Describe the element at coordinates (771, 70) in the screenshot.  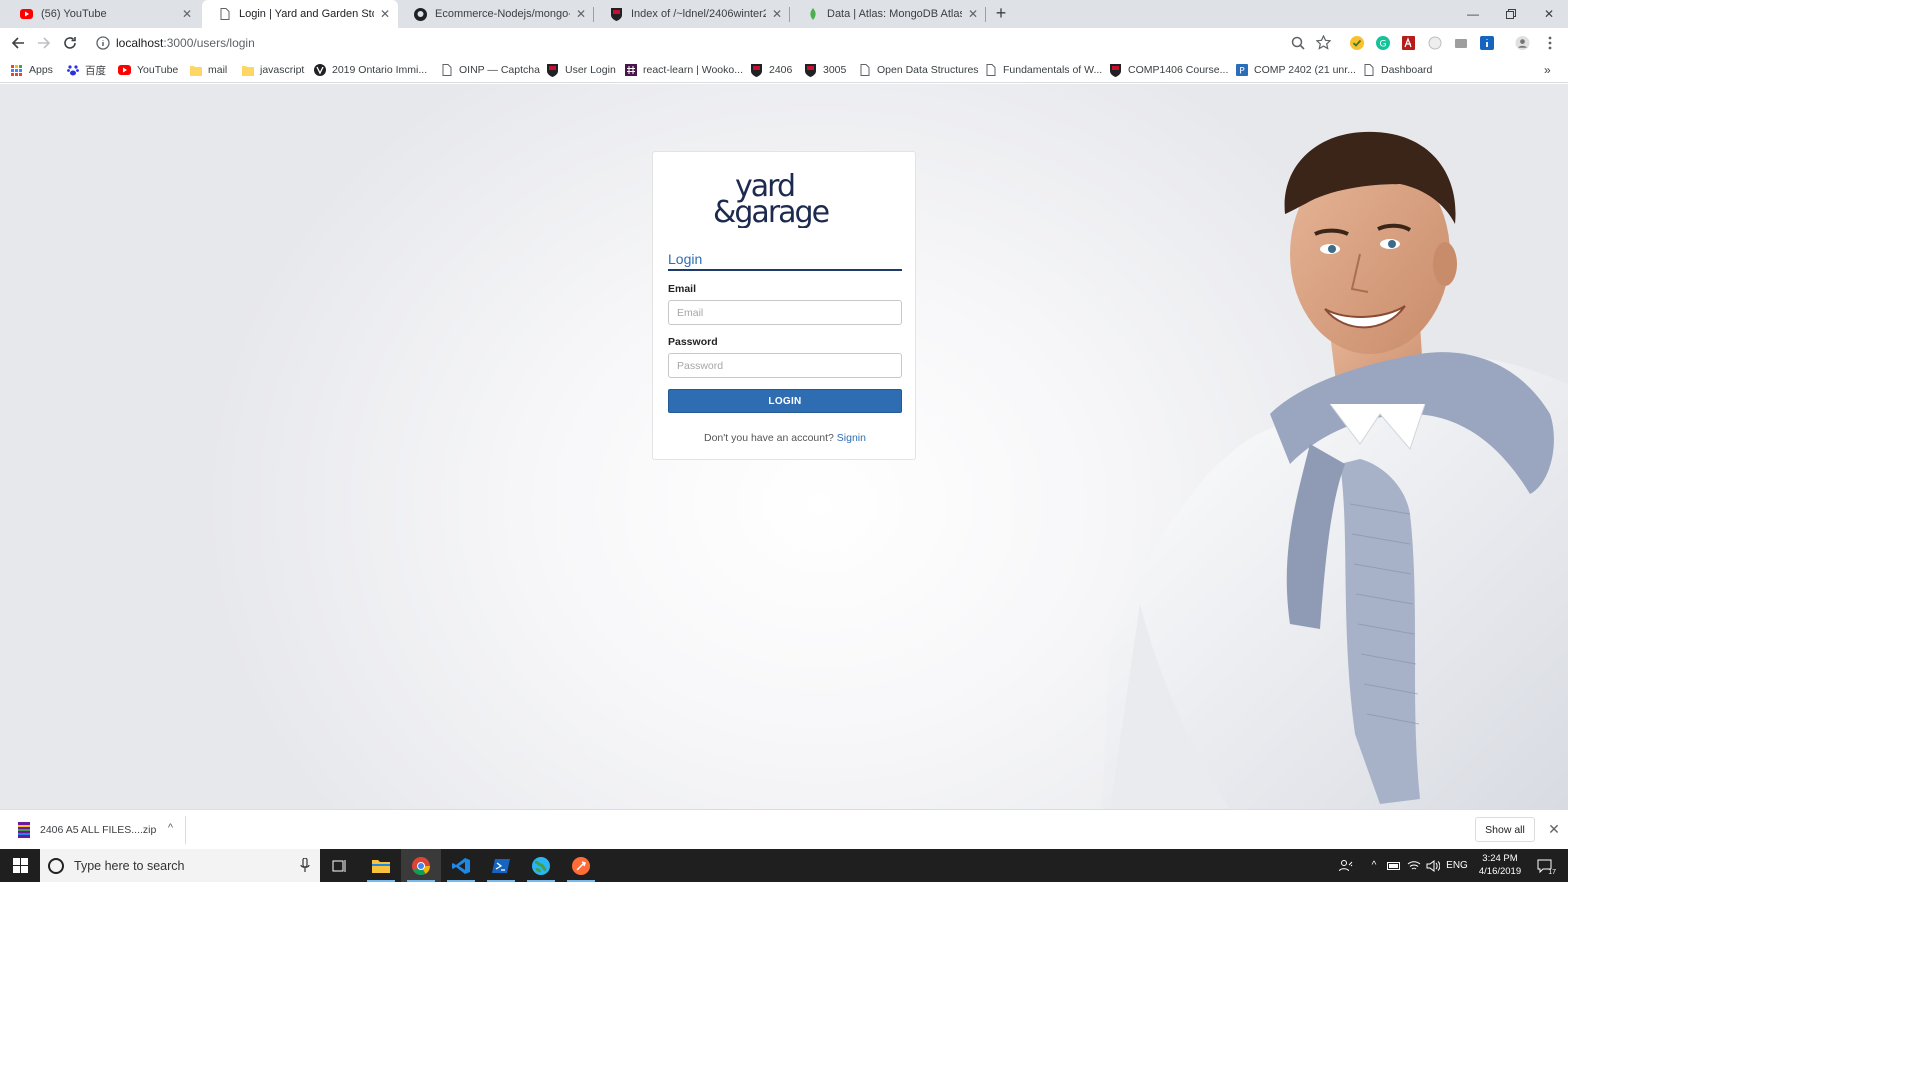
I see `bookmark-2406: 2406` at that location.